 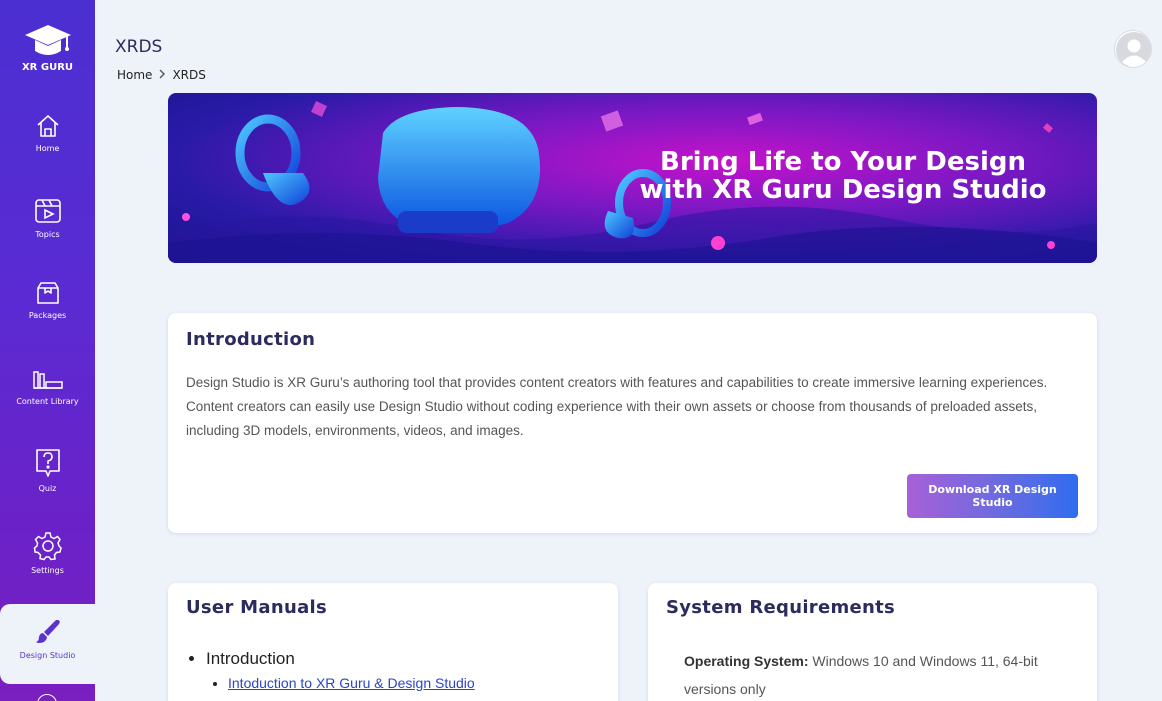 What do you see at coordinates (47, 234) in the screenshot?
I see `sidebar-item-label: Topics` at bounding box center [47, 234].